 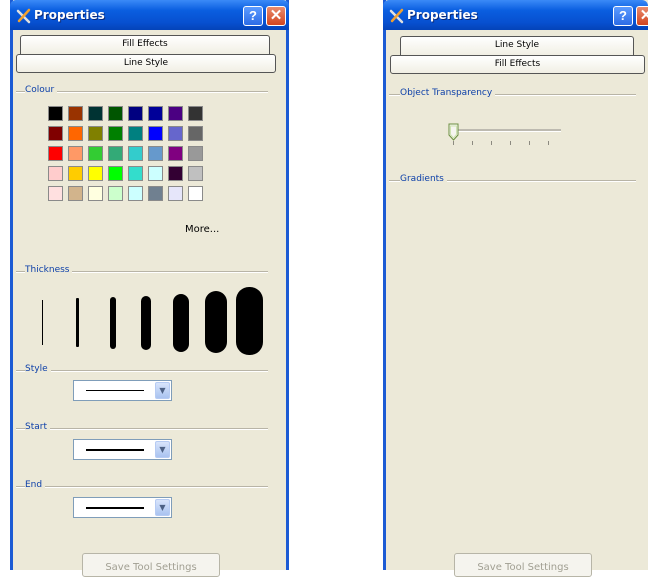 I want to click on start-group-divider, so click(x=142, y=429).